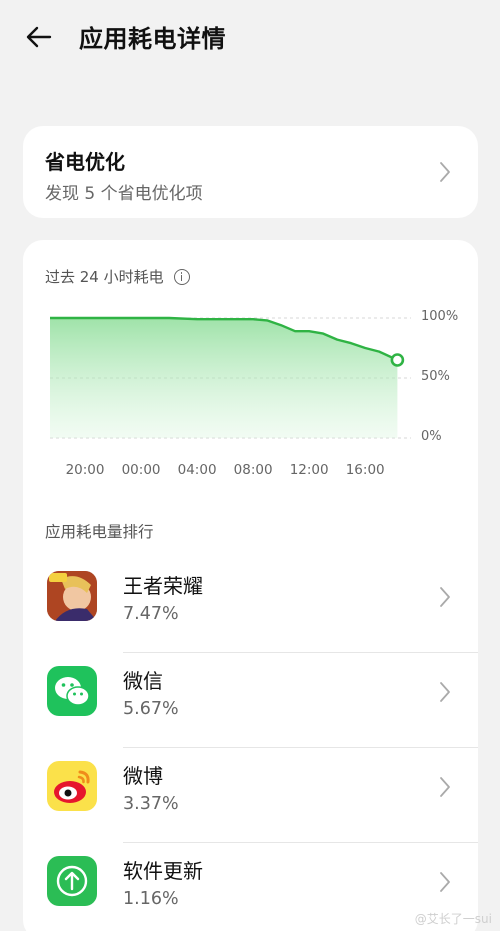  I want to click on battery-level-chart, so click(230, 377).